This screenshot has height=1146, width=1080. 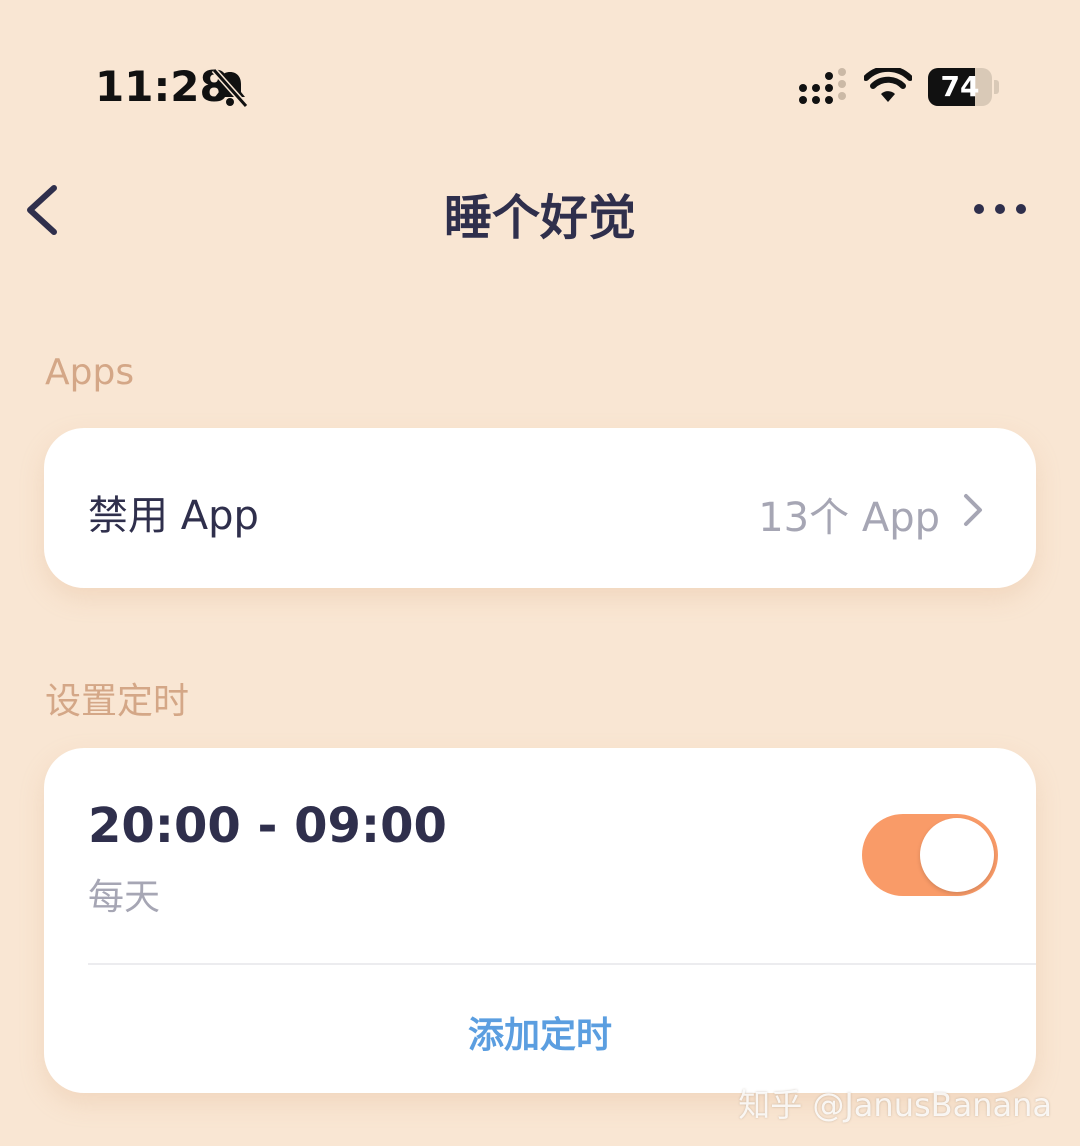 I want to click on chevron-right-icon, so click(x=973, y=510).